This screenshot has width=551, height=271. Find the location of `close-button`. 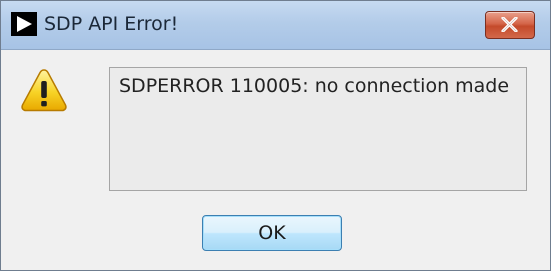

close-button is located at coordinates (510, 25).